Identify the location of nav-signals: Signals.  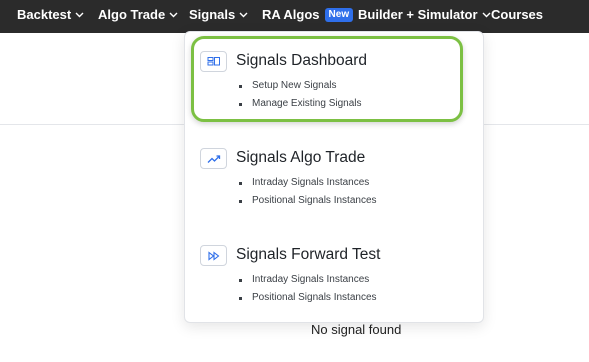
(218, 14).